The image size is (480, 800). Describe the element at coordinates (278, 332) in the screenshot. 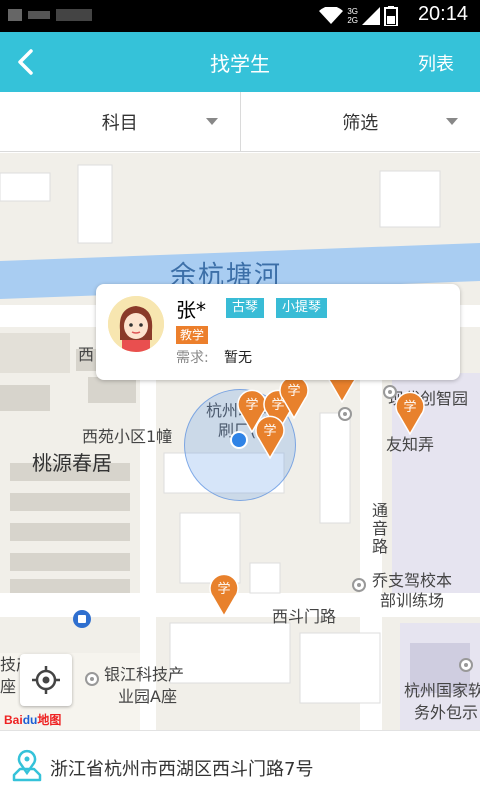

I see `student-popup-card: 张* 古琴 小提琴 教学 需求: 暂无` at that location.